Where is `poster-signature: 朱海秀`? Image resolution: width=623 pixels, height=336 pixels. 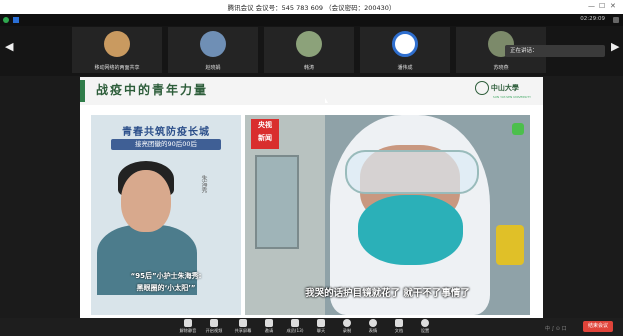
poster-signature: 朱海秀 is located at coordinates (203, 184).